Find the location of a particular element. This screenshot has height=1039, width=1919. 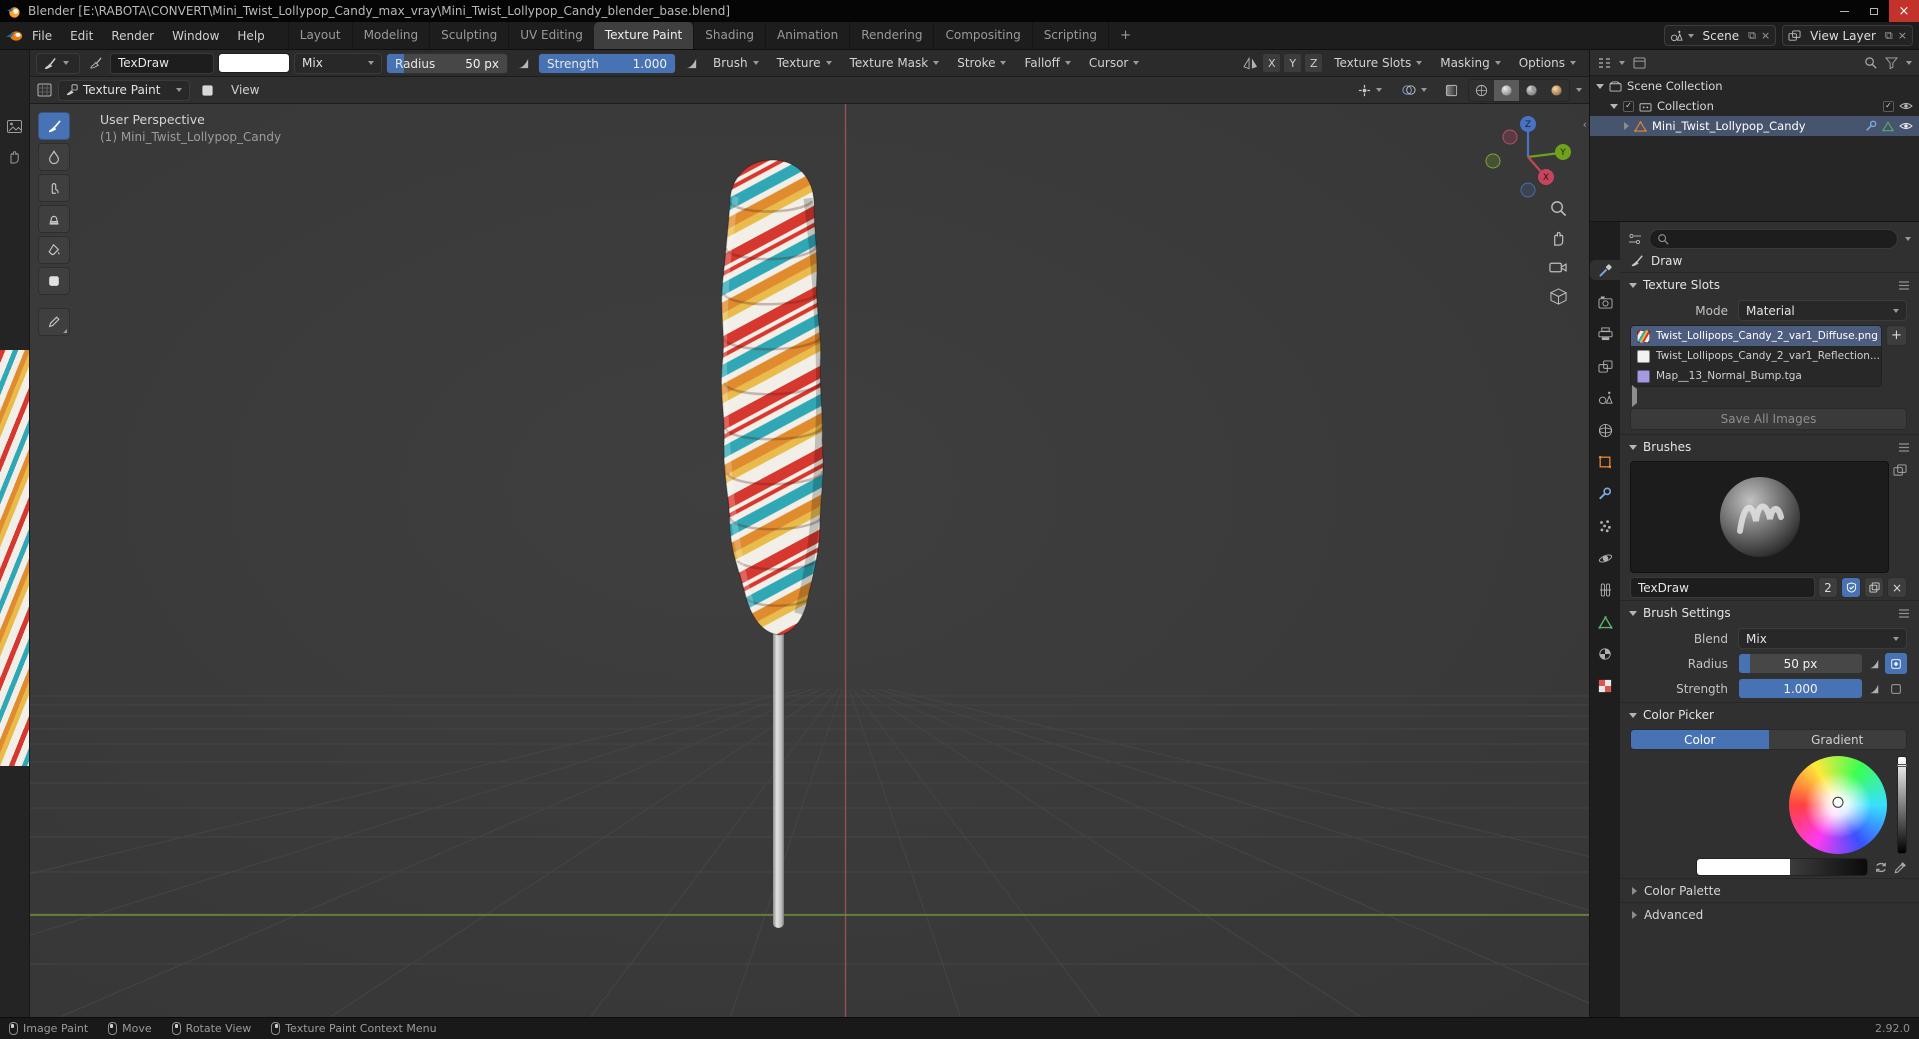

primary-color-swatch is located at coordinates (1743, 867).